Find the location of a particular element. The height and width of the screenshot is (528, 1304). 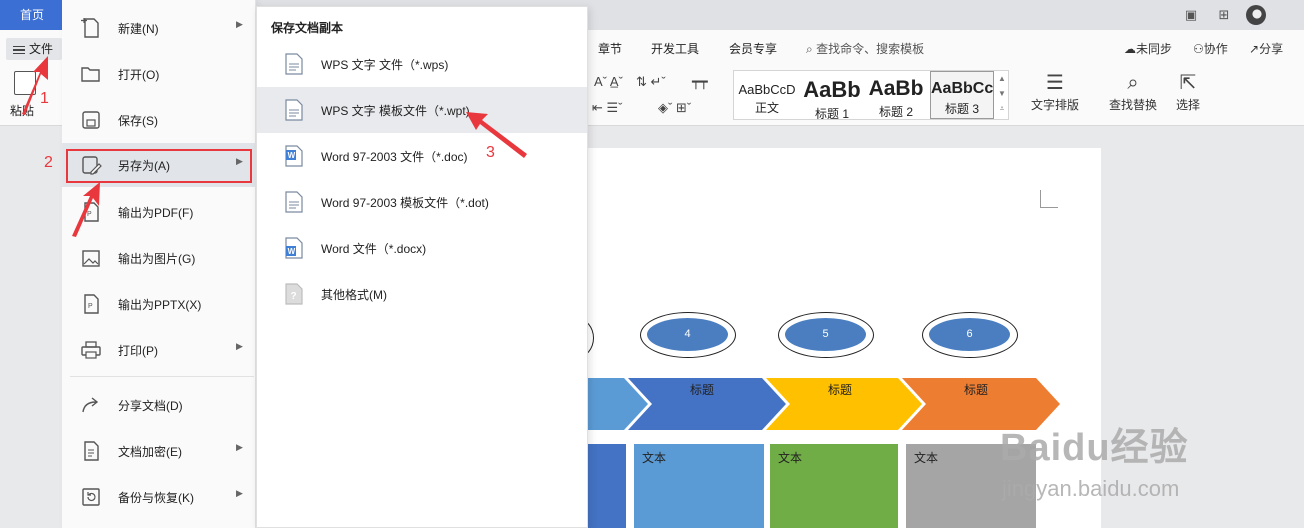

save-as-wps-label: WPS 文字 文件（*.wps) is located at coordinates (385, 65).